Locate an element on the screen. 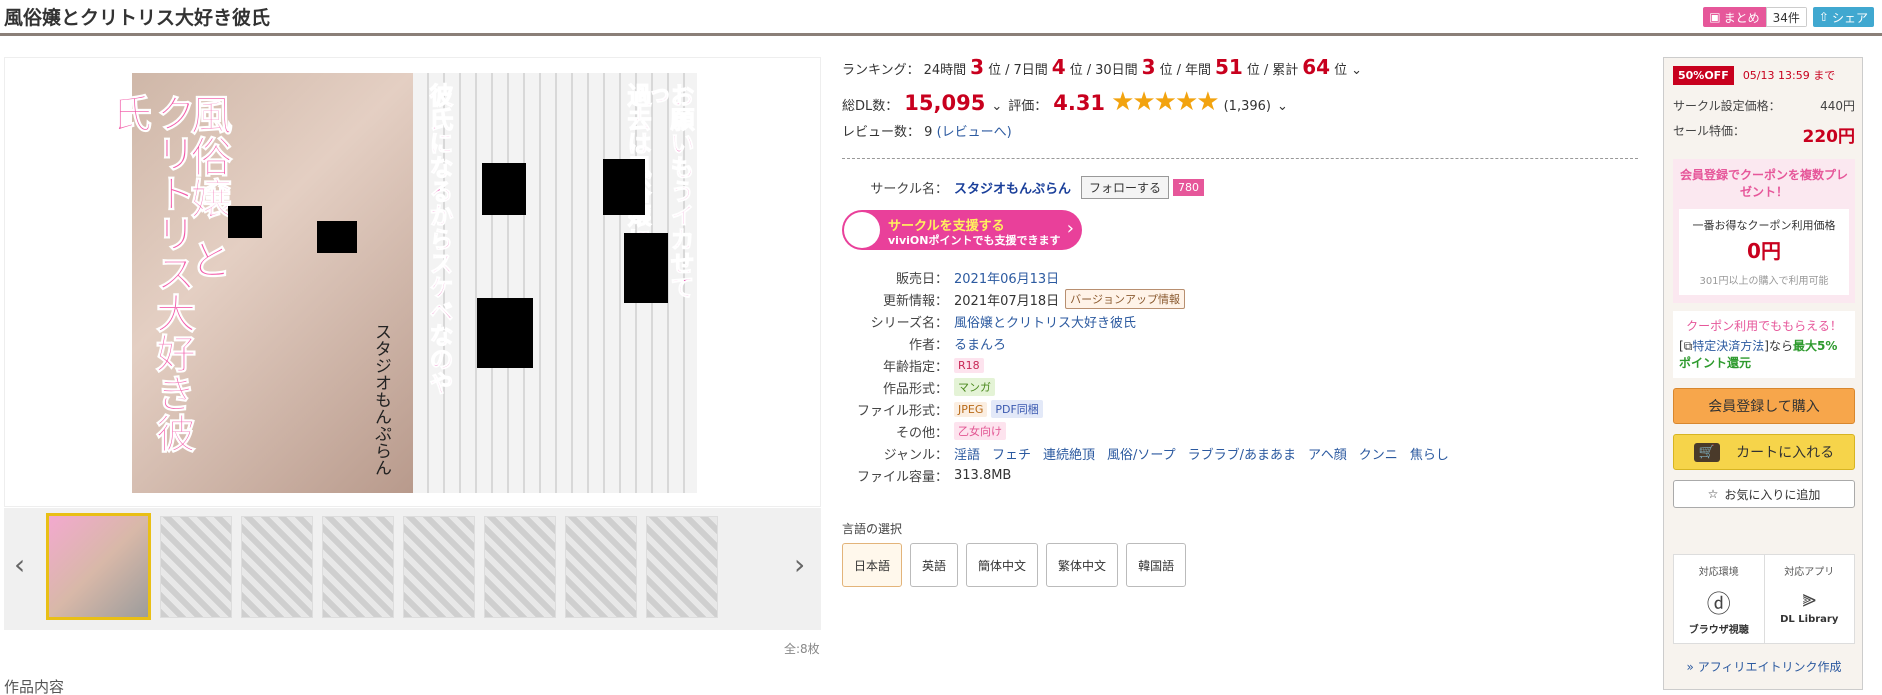 Image resolution: width=1882 pixels, height=695 pixels. file-format-tag: PDF同梱 is located at coordinates (1017, 409).